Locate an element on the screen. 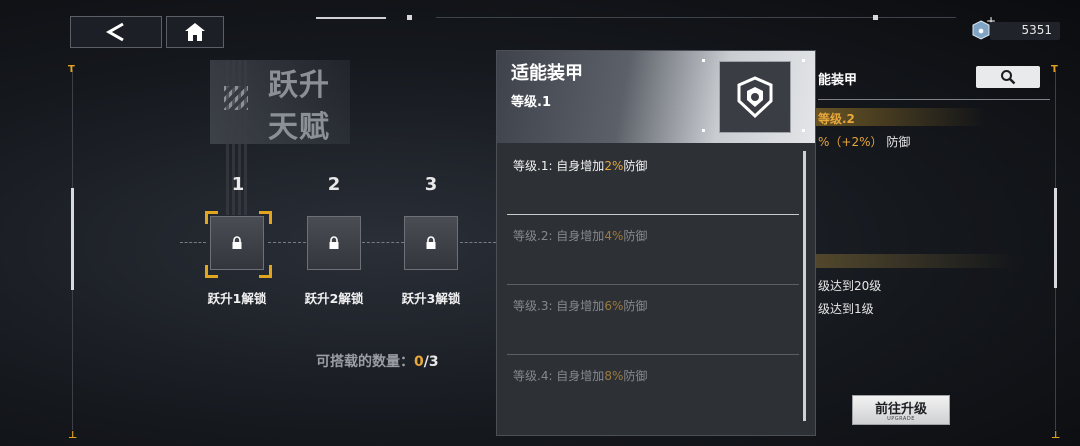  right-panel-title: 能装甲 is located at coordinates (838, 80).